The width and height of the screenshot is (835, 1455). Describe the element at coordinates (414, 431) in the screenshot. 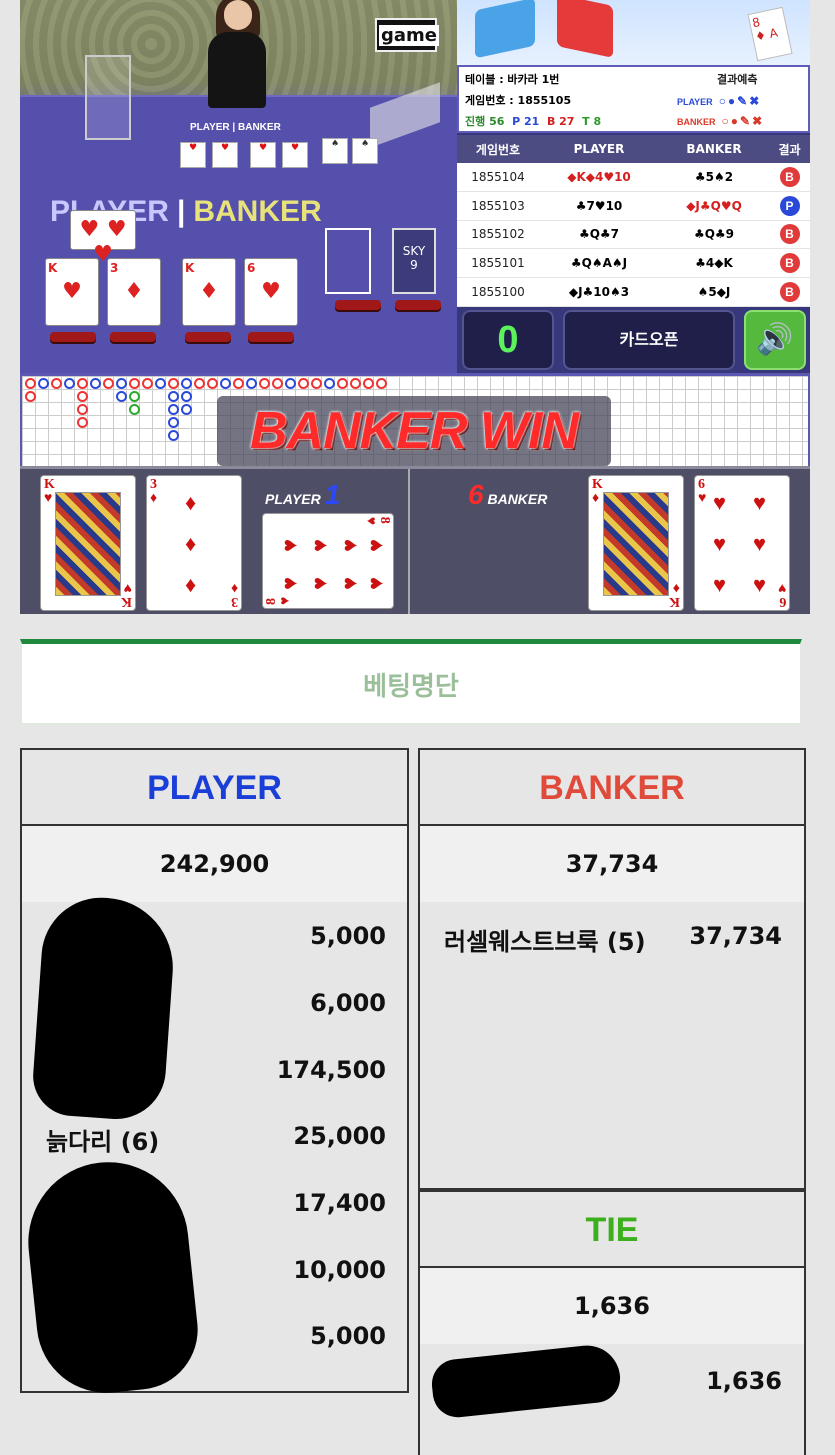

I see `banker-win-banner: BANKER WIN` at that location.